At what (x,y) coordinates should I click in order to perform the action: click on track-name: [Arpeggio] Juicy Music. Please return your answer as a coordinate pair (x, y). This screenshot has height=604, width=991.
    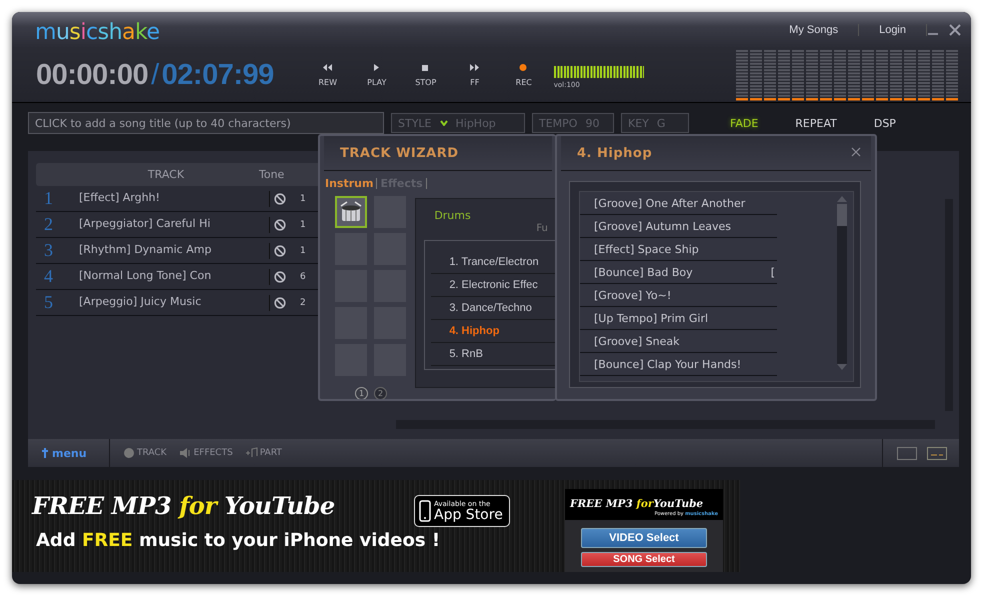
    Looking at the image, I should click on (169, 299).